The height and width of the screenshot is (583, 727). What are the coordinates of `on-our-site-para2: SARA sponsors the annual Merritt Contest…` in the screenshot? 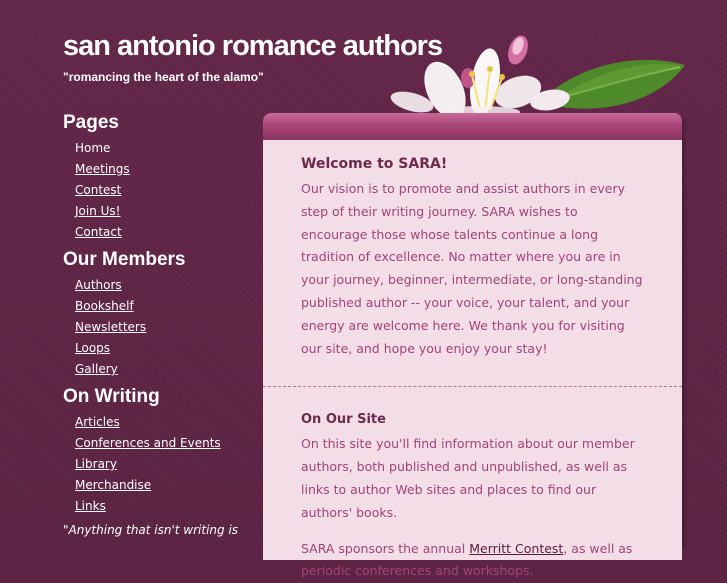 It's located at (472, 560).